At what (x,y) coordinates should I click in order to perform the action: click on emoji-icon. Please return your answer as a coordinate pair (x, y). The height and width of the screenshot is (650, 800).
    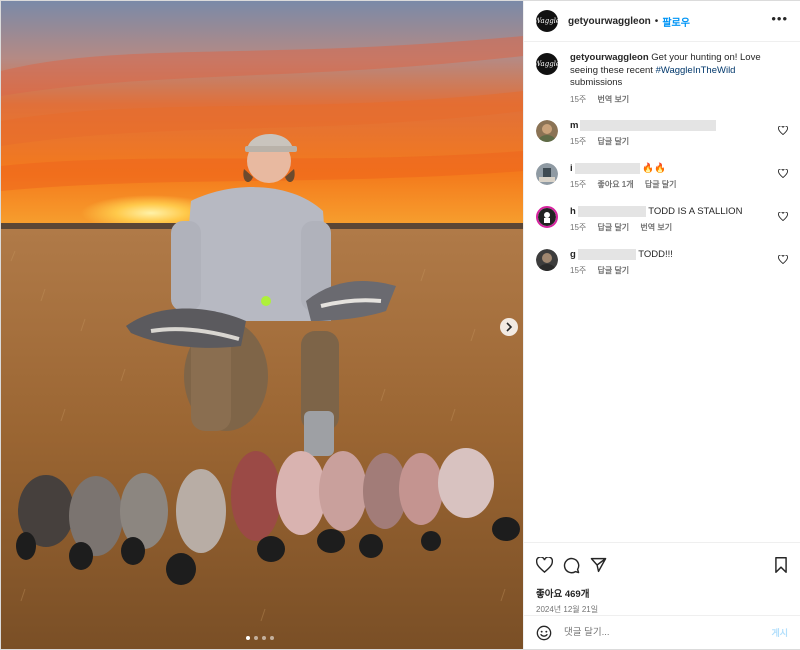
    Looking at the image, I should click on (544, 633).